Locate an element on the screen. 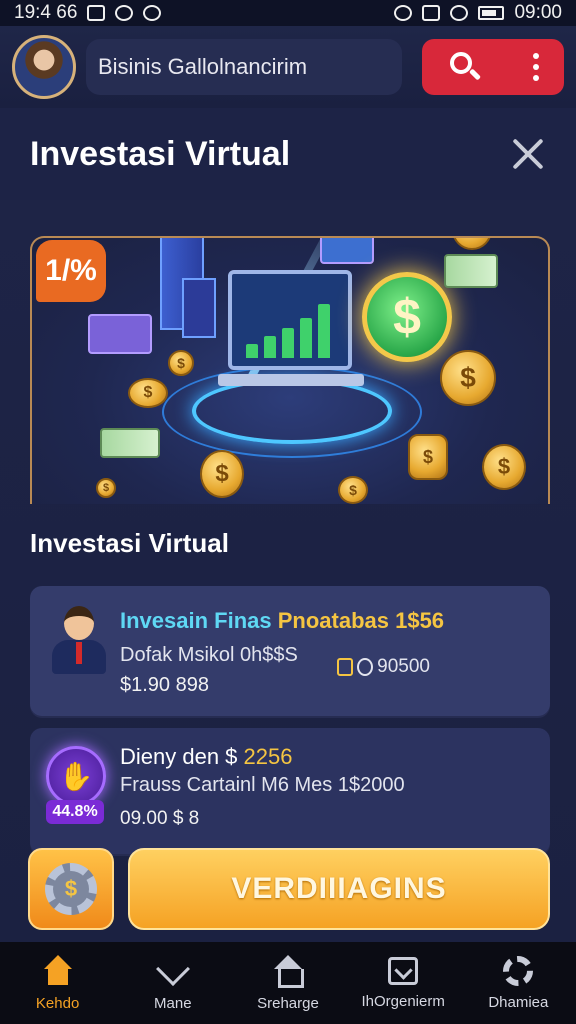  card-side-info: 90500 is located at coordinates (383, 667).